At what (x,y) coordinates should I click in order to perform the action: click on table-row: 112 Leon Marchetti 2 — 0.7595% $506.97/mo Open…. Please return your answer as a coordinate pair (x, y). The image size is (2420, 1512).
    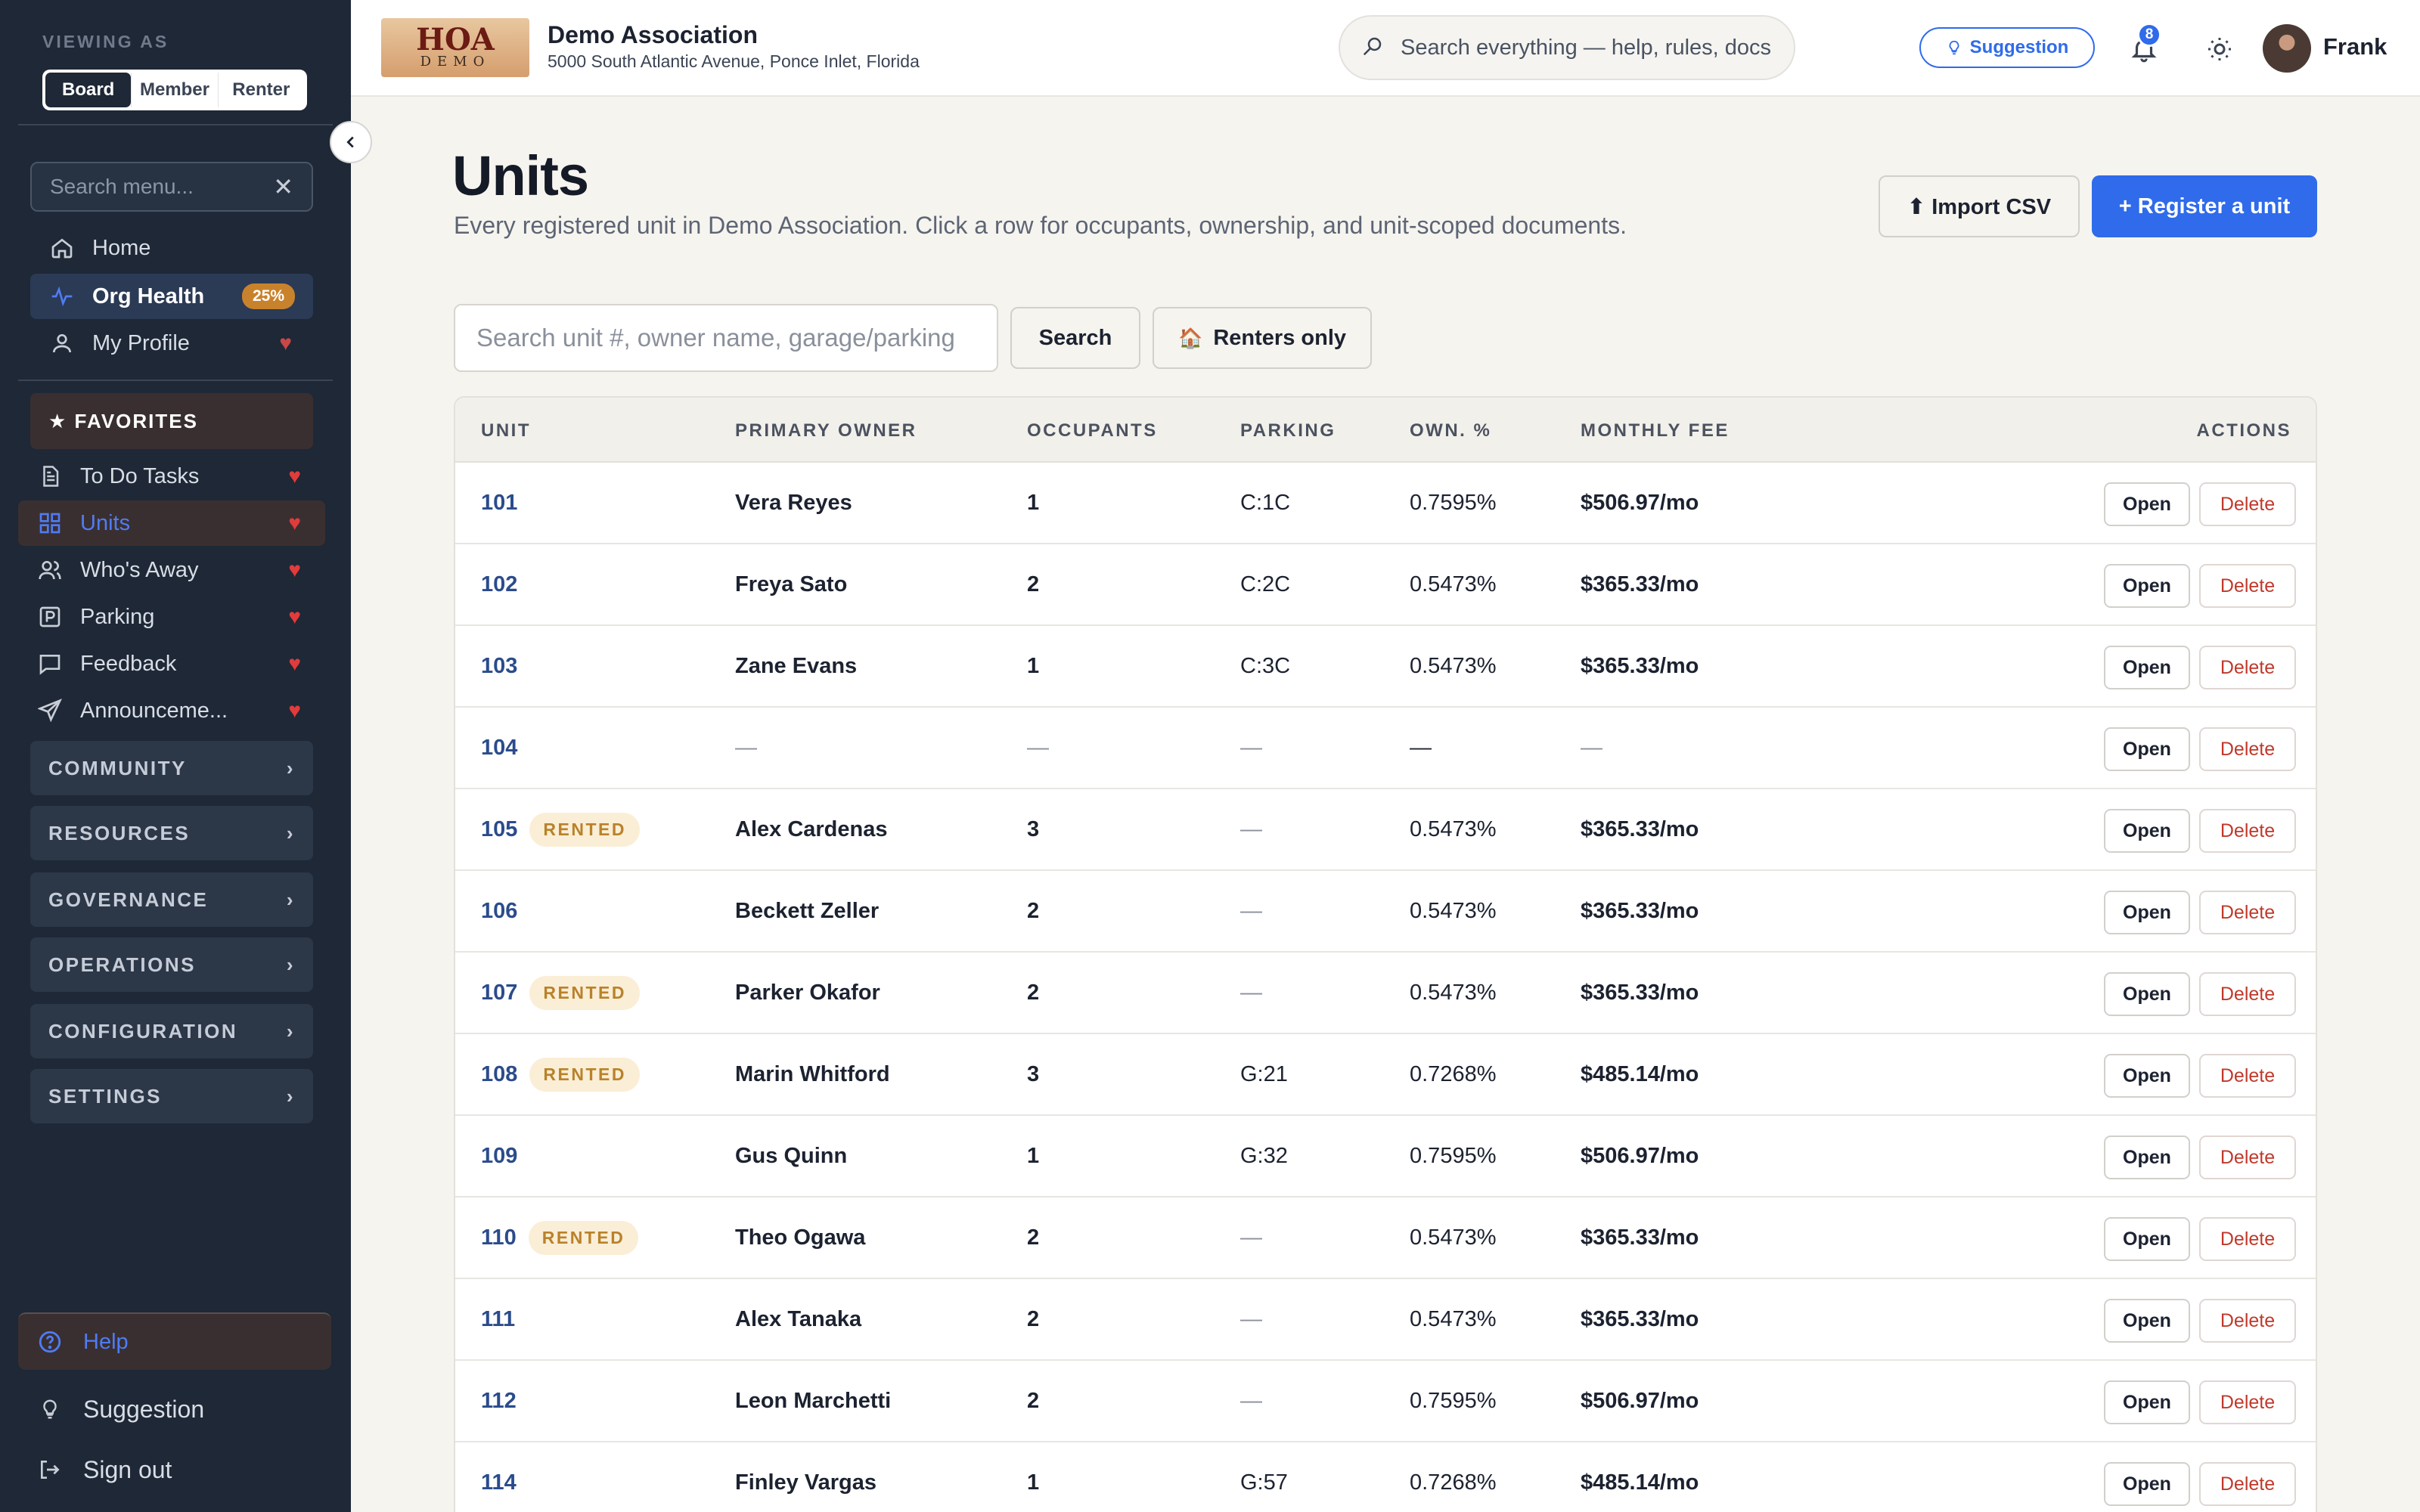
    Looking at the image, I should click on (1385, 1401).